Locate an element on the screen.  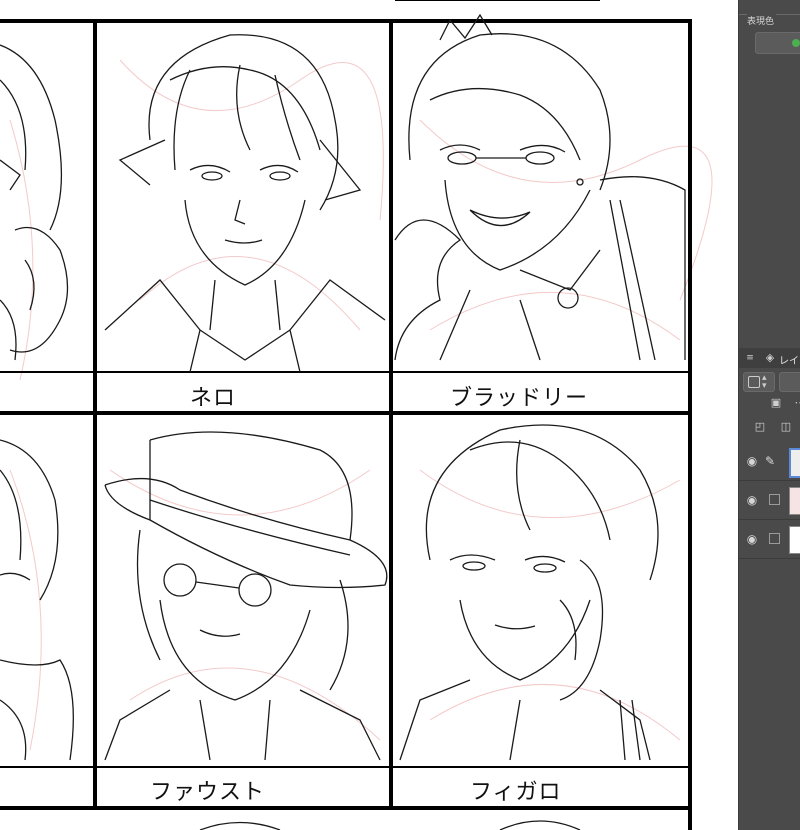
side-panel: 表現色 ≡ ◈ レイ ▴▾ ▣ ⋯ ◰ ◫ ◉ ✎ ◉ ◉ is located at coordinates (769, 415).